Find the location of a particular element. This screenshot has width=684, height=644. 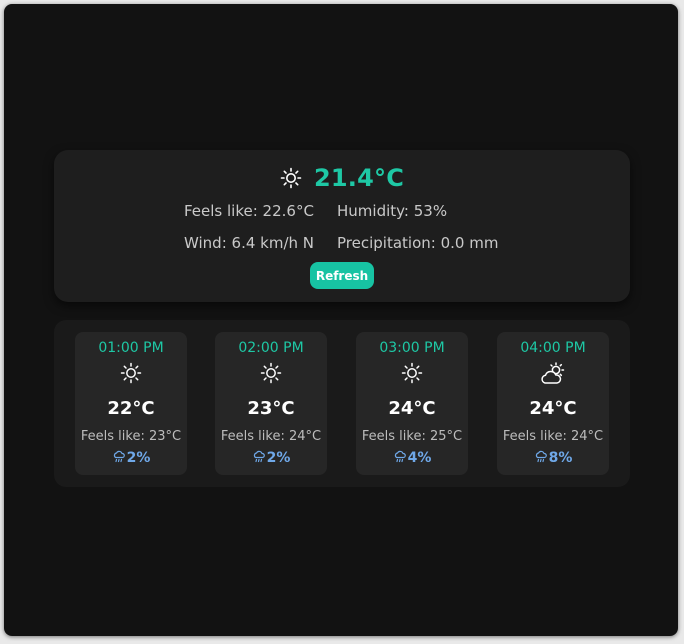

current-temperature: 21.4°C is located at coordinates (359, 178).